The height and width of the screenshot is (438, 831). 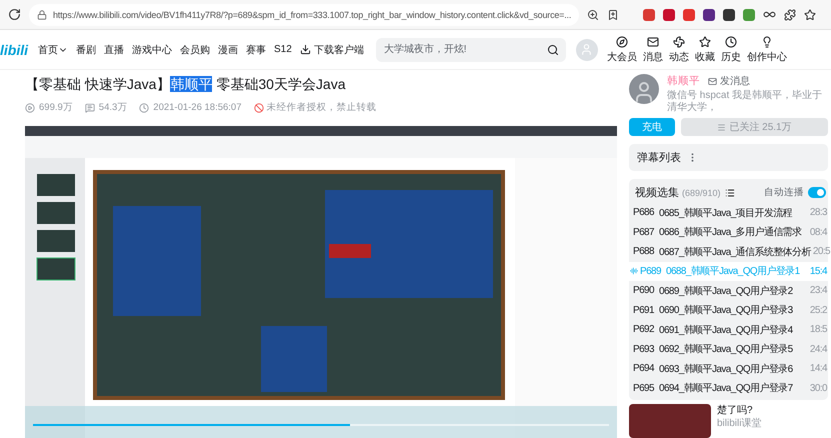 What do you see at coordinates (197, 107) in the screenshot?
I see `video-stat: 2021-01-26 18:56:07` at bounding box center [197, 107].